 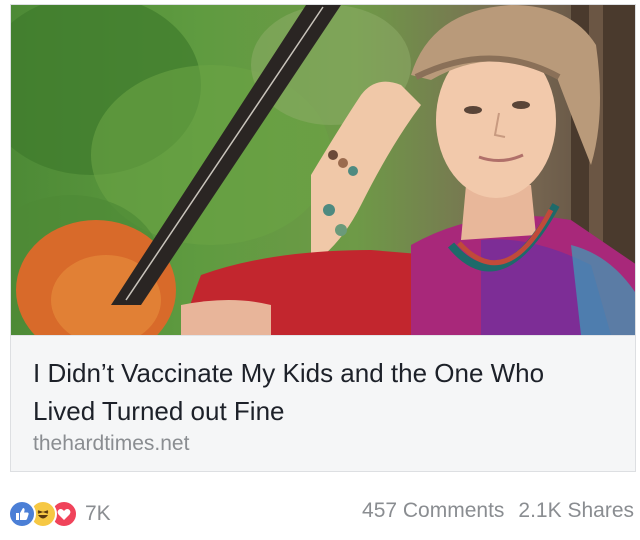 What do you see at coordinates (111, 443) in the screenshot?
I see `article-domain: thehardtimes.net` at bounding box center [111, 443].